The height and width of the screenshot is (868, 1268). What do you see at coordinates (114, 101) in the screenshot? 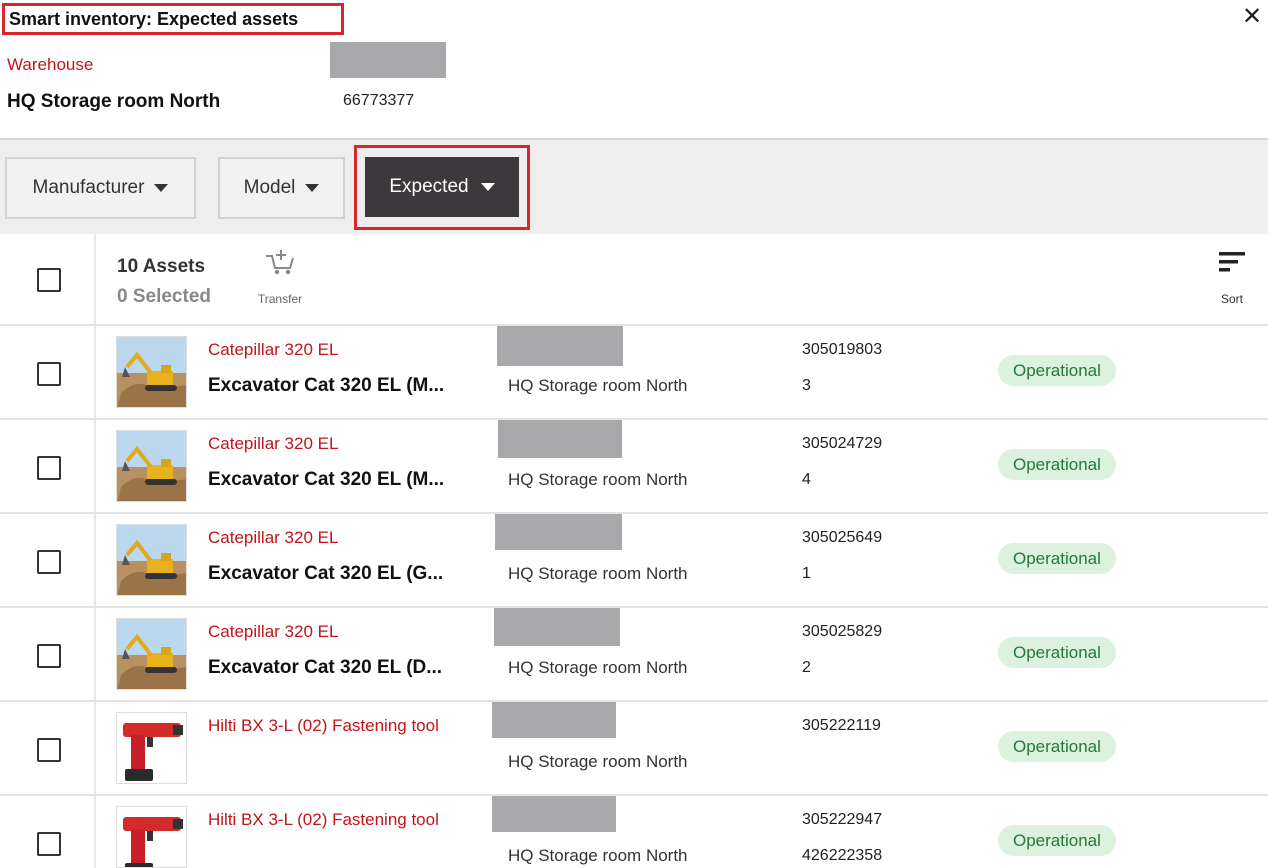
I see `warehouse-name: HQ Storage room North` at bounding box center [114, 101].